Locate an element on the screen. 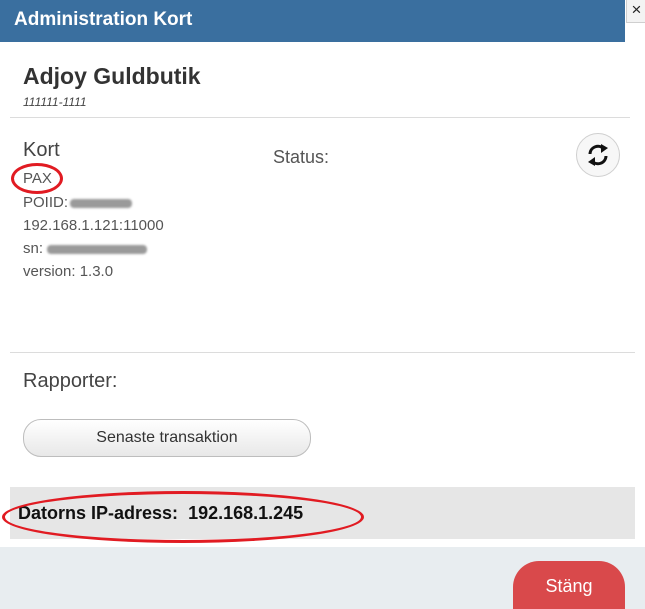 This screenshot has height=609, width=645. card-type: PAX is located at coordinates (37, 178).